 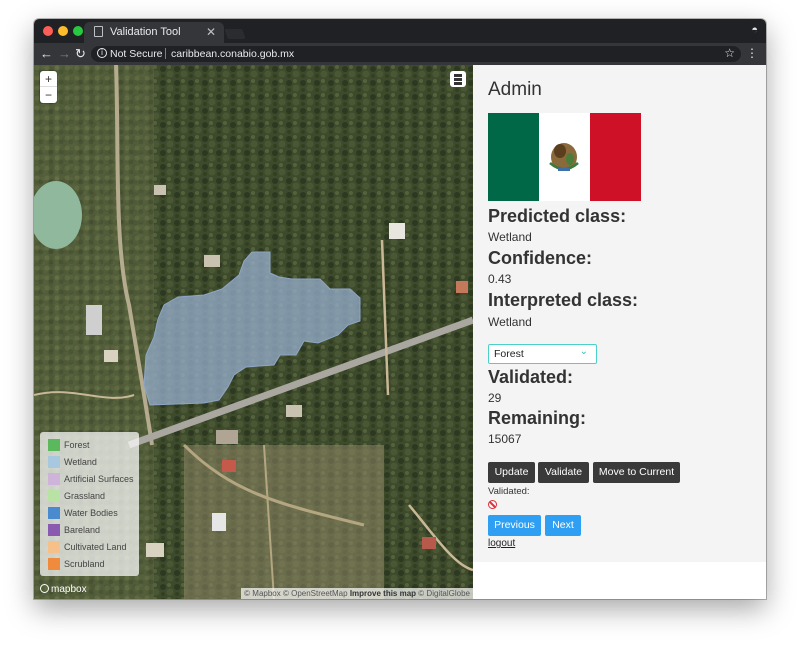 I want to click on new-tab-button, so click(x=235, y=34).